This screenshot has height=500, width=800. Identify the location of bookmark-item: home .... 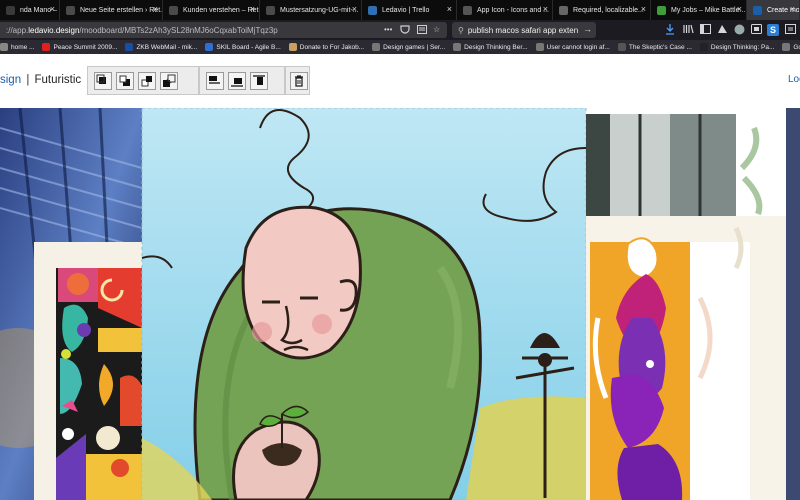
(17, 47).